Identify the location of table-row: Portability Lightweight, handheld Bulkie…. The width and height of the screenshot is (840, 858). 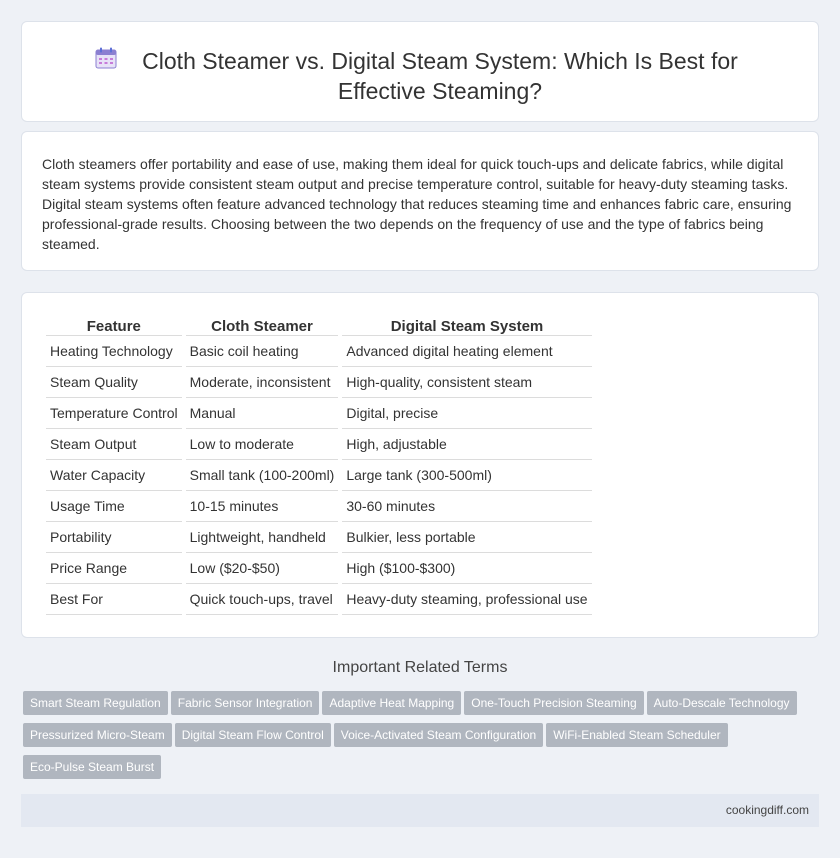
(319, 537).